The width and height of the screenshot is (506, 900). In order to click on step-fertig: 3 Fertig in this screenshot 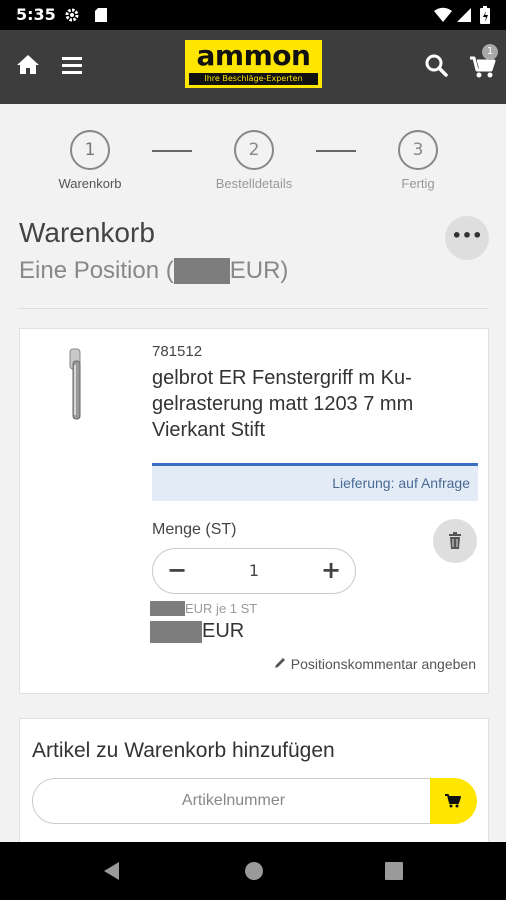, I will do `click(418, 160)`.